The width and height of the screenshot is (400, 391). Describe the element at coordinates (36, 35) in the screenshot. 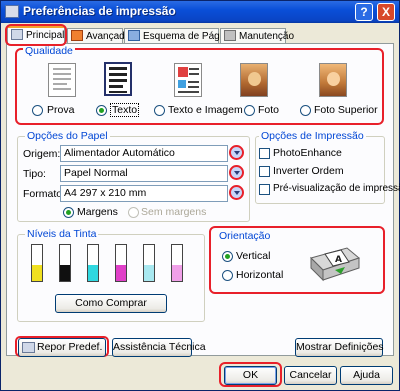

I see `highlight-tab-principal` at that location.